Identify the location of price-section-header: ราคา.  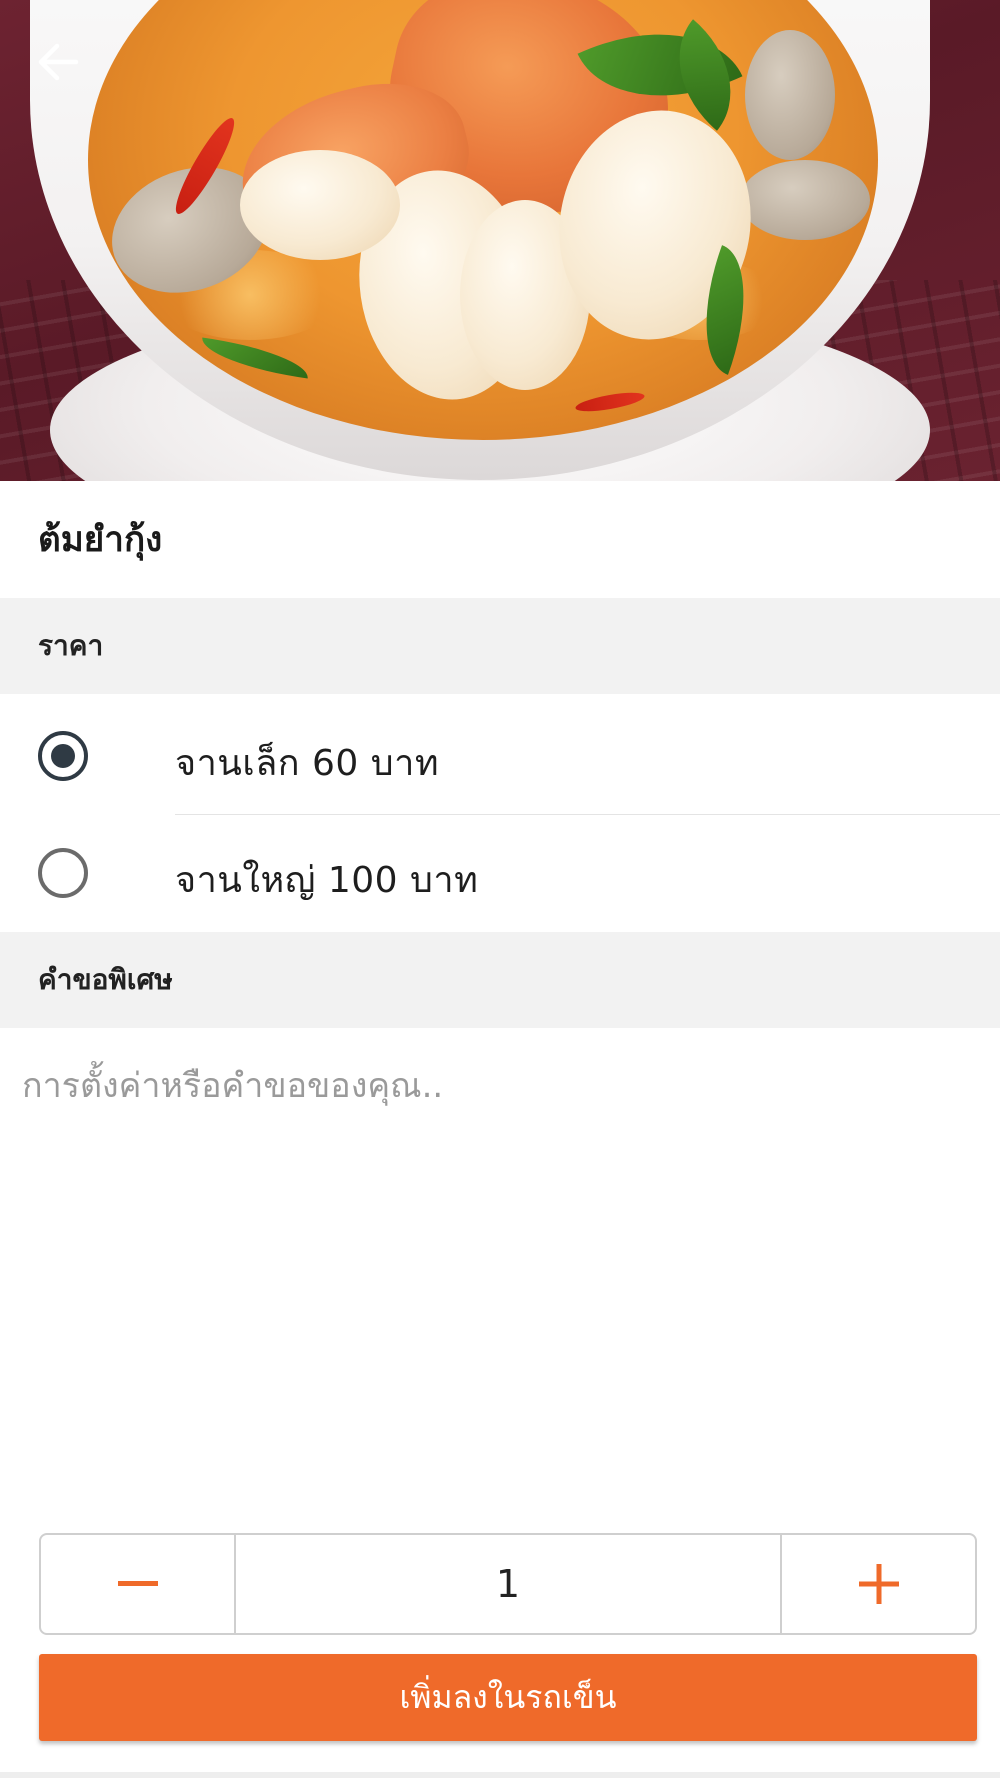
(500, 646).